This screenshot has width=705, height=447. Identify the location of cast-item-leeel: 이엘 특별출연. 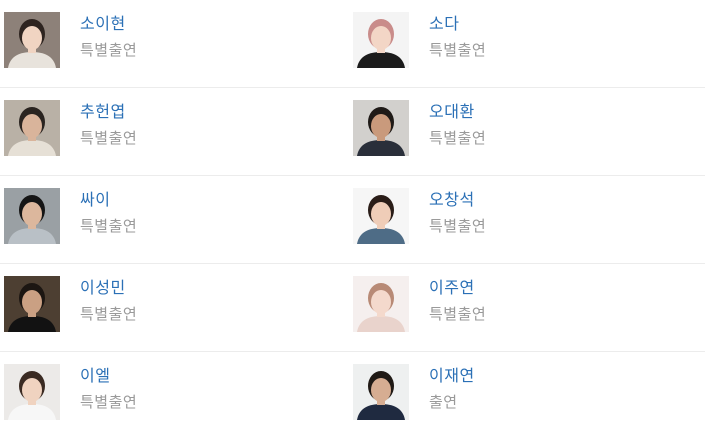
(70, 392).